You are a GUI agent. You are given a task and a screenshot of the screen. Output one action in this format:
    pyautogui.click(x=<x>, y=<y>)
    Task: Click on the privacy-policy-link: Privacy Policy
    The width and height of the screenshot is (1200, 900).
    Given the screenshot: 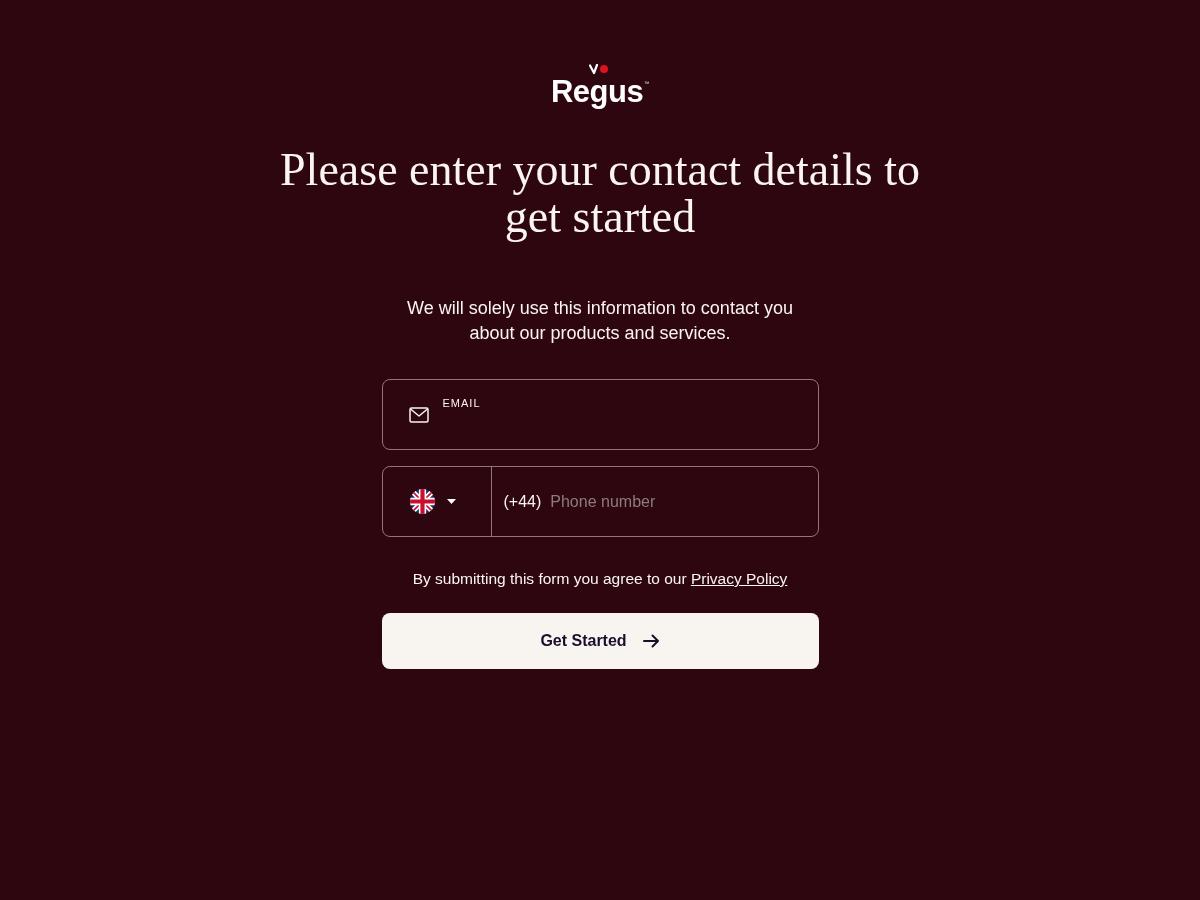 What is the action you would take?
    pyautogui.click(x=739, y=578)
    